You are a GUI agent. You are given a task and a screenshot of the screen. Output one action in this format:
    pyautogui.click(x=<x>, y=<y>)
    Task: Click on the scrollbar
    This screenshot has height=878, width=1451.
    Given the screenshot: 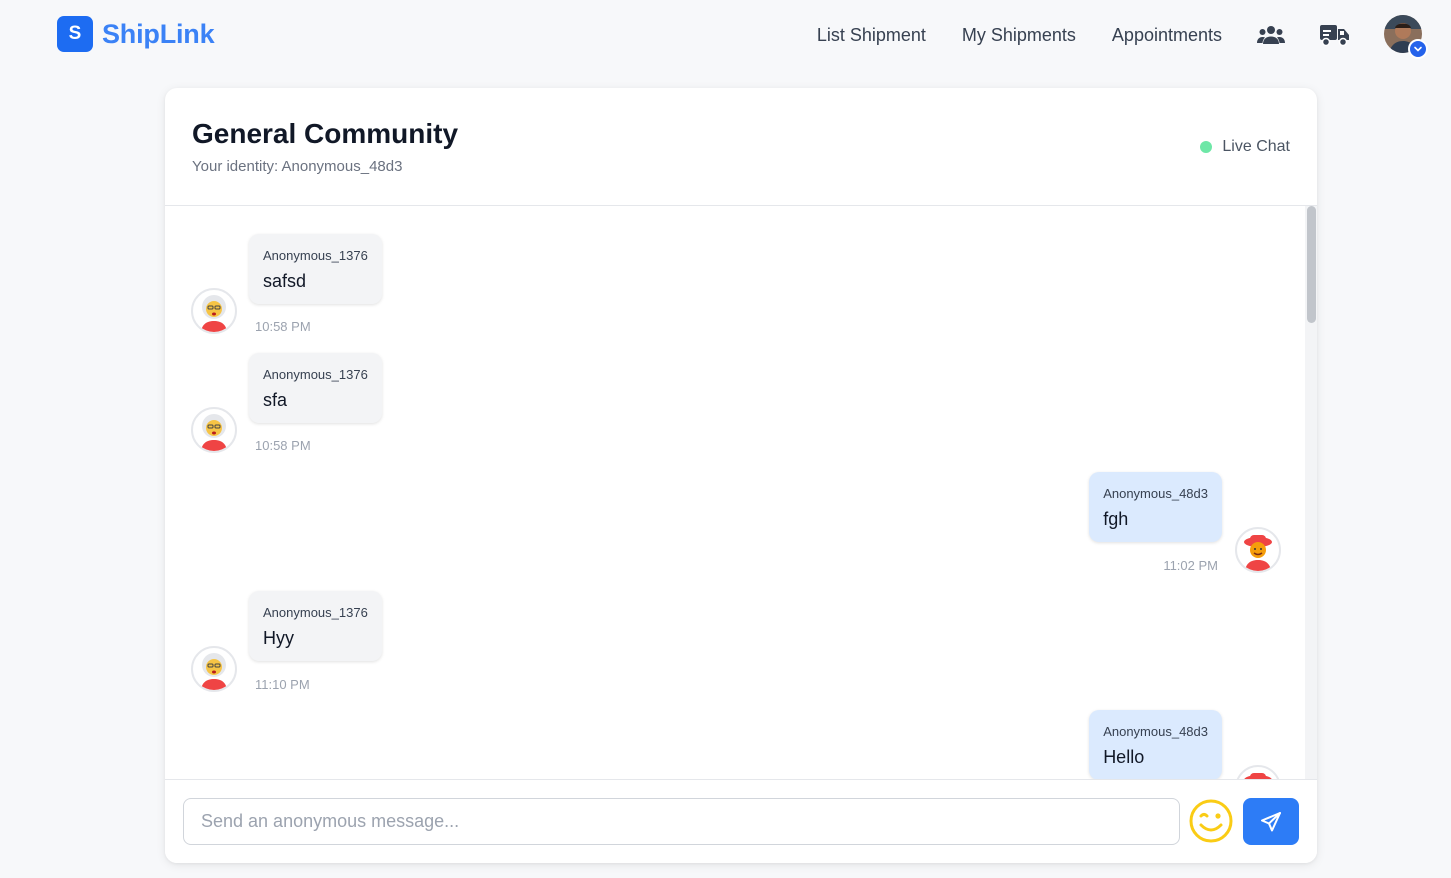 What is the action you would take?
    pyautogui.click(x=1311, y=492)
    